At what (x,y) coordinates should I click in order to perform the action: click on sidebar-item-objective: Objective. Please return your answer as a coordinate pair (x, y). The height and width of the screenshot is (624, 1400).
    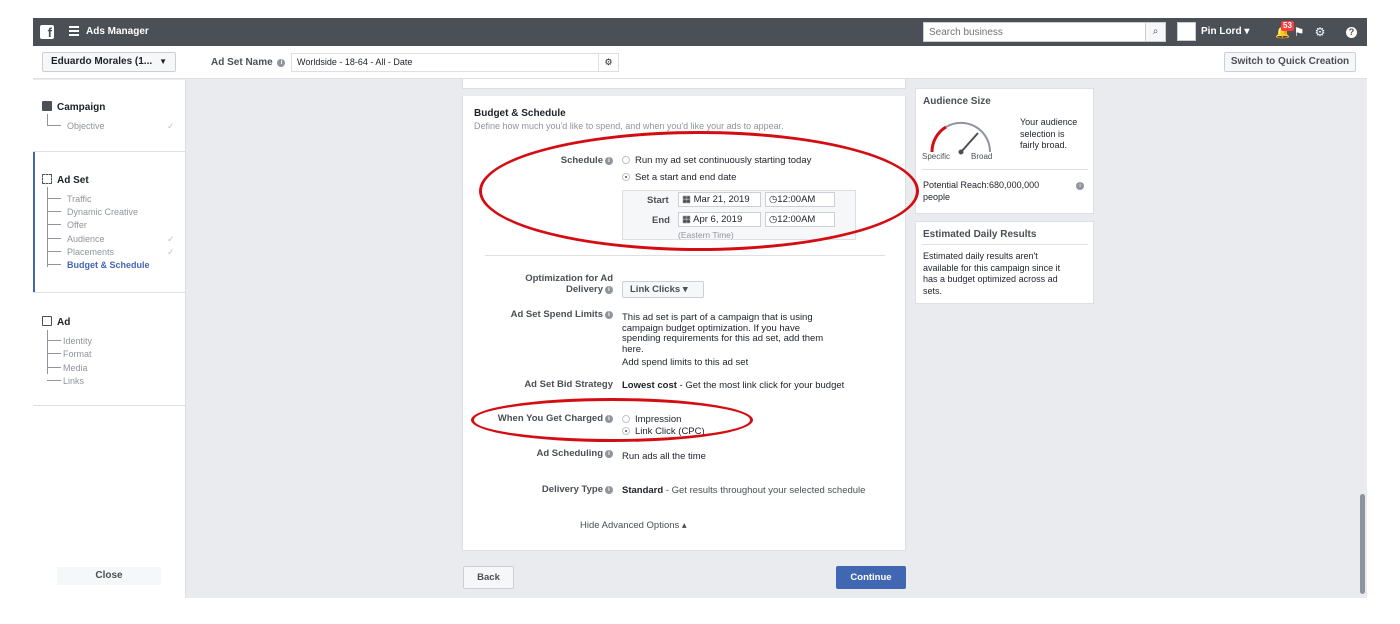
    Looking at the image, I should click on (86, 126).